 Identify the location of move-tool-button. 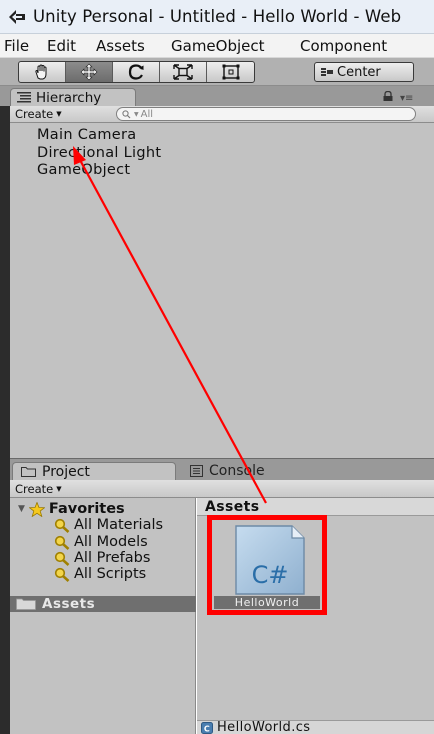
(89, 72).